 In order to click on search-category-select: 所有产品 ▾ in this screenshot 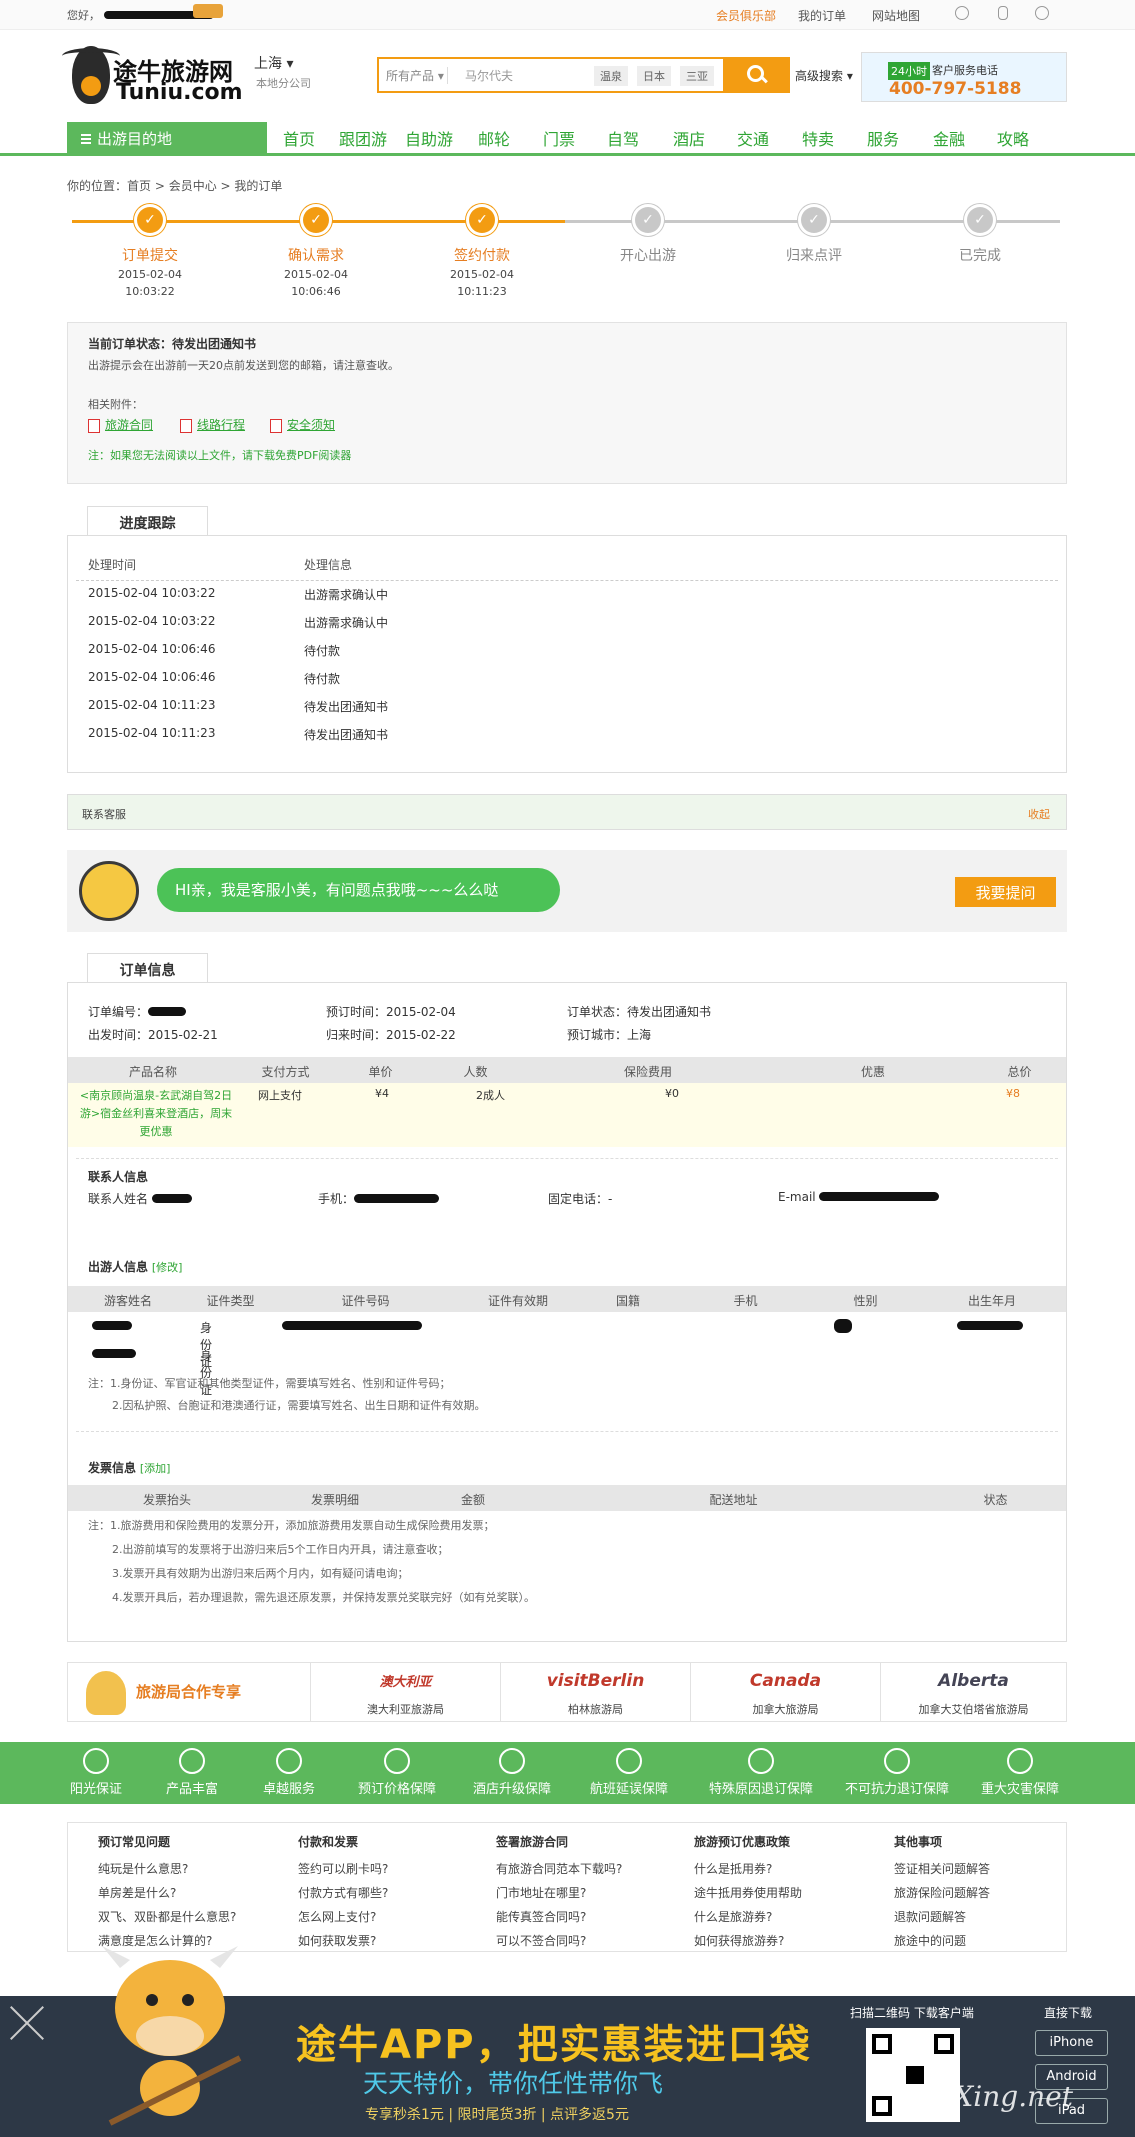, I will do `click(417, 75)`.